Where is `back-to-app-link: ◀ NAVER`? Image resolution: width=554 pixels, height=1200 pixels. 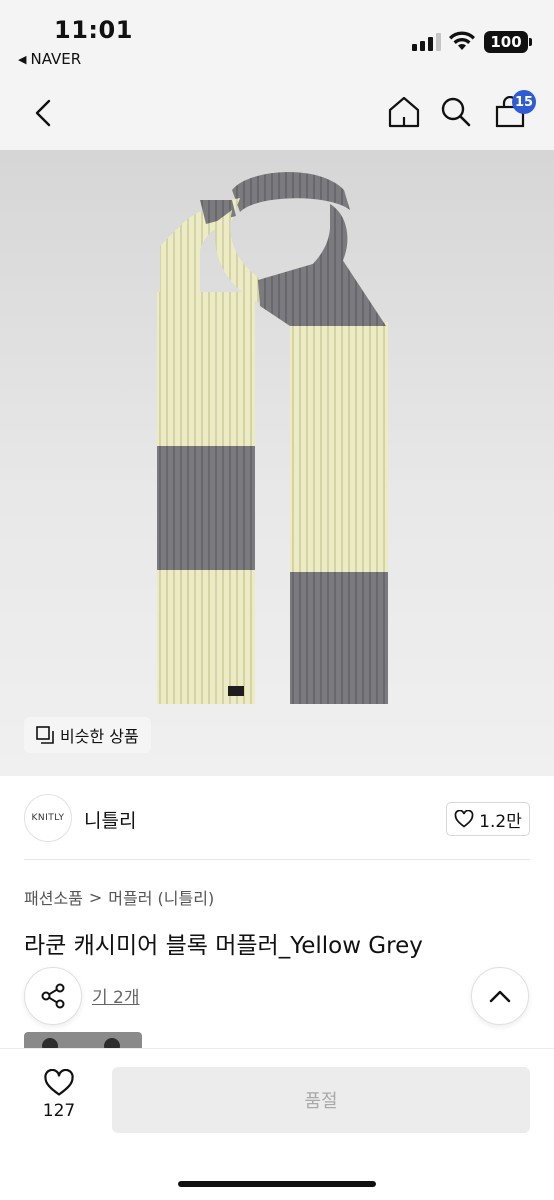
back-to-app-link: ◀ NAVER is located at coordinates (49, 59).